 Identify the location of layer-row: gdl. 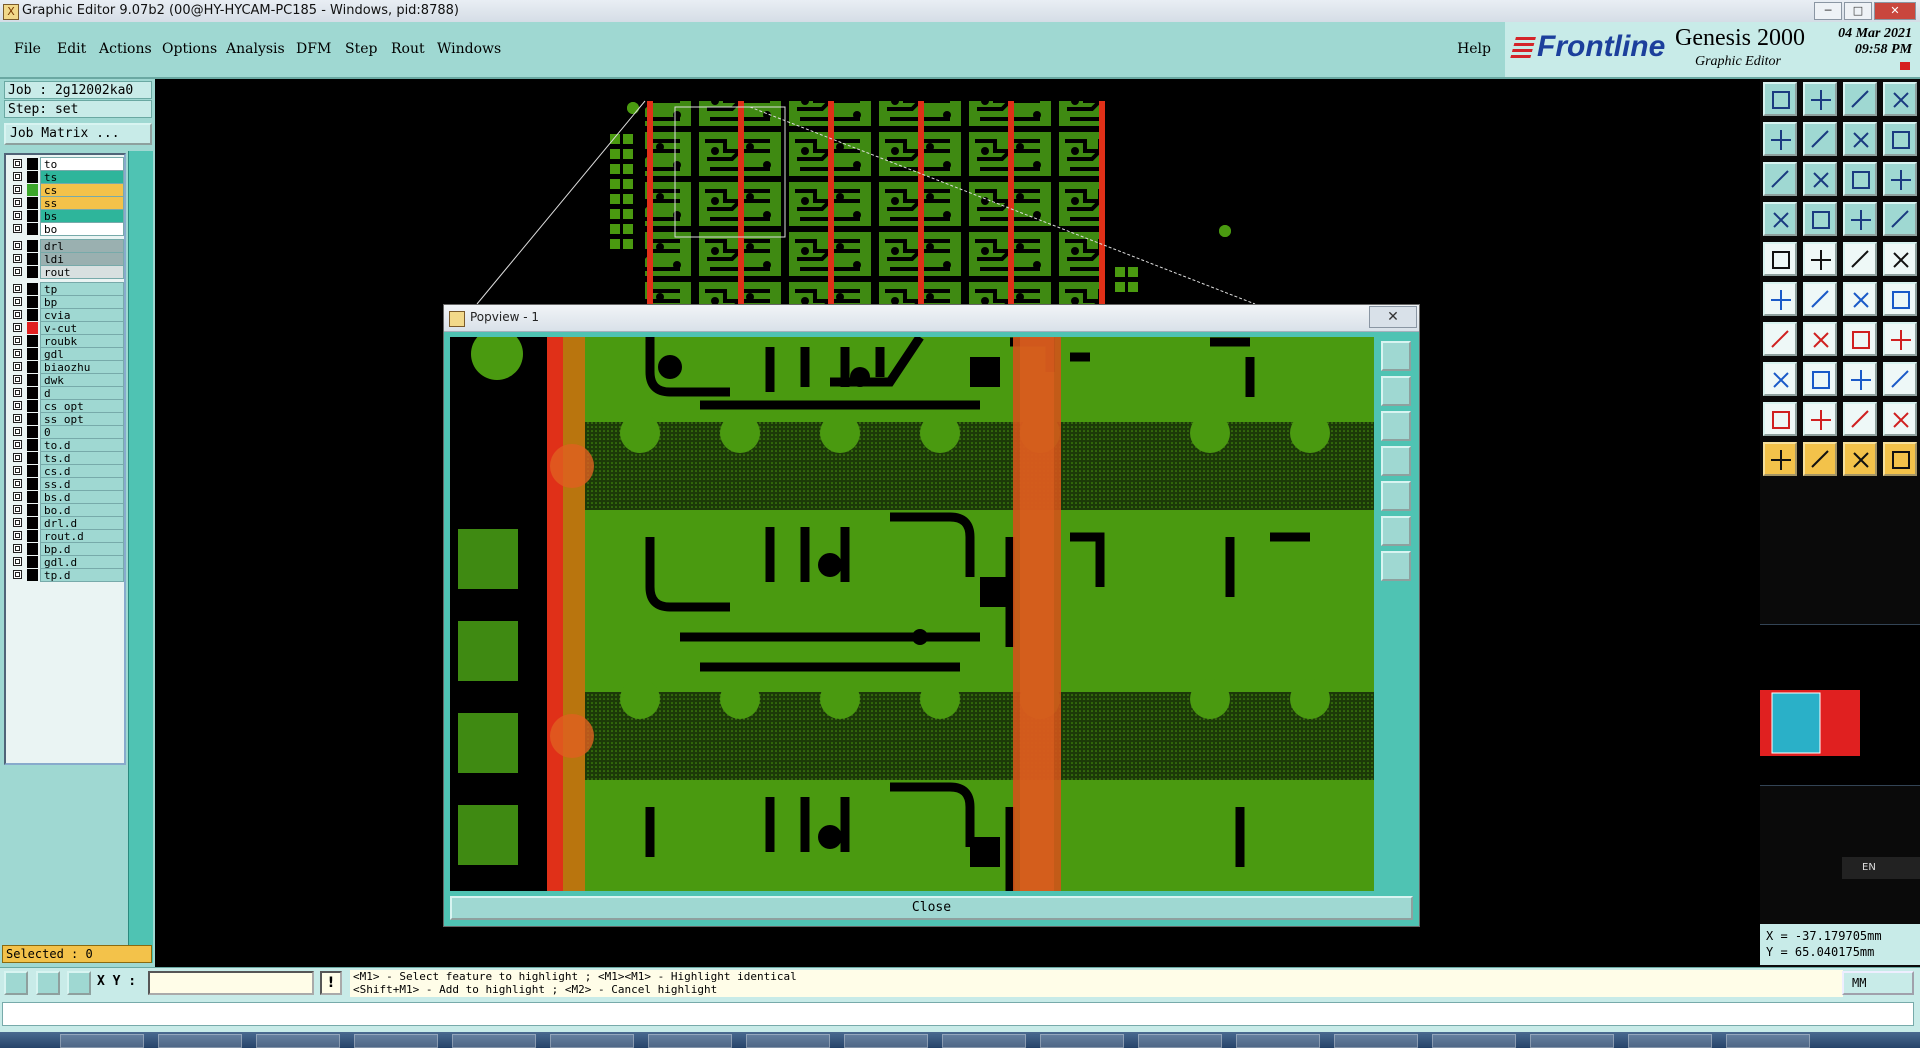
(69, 354).